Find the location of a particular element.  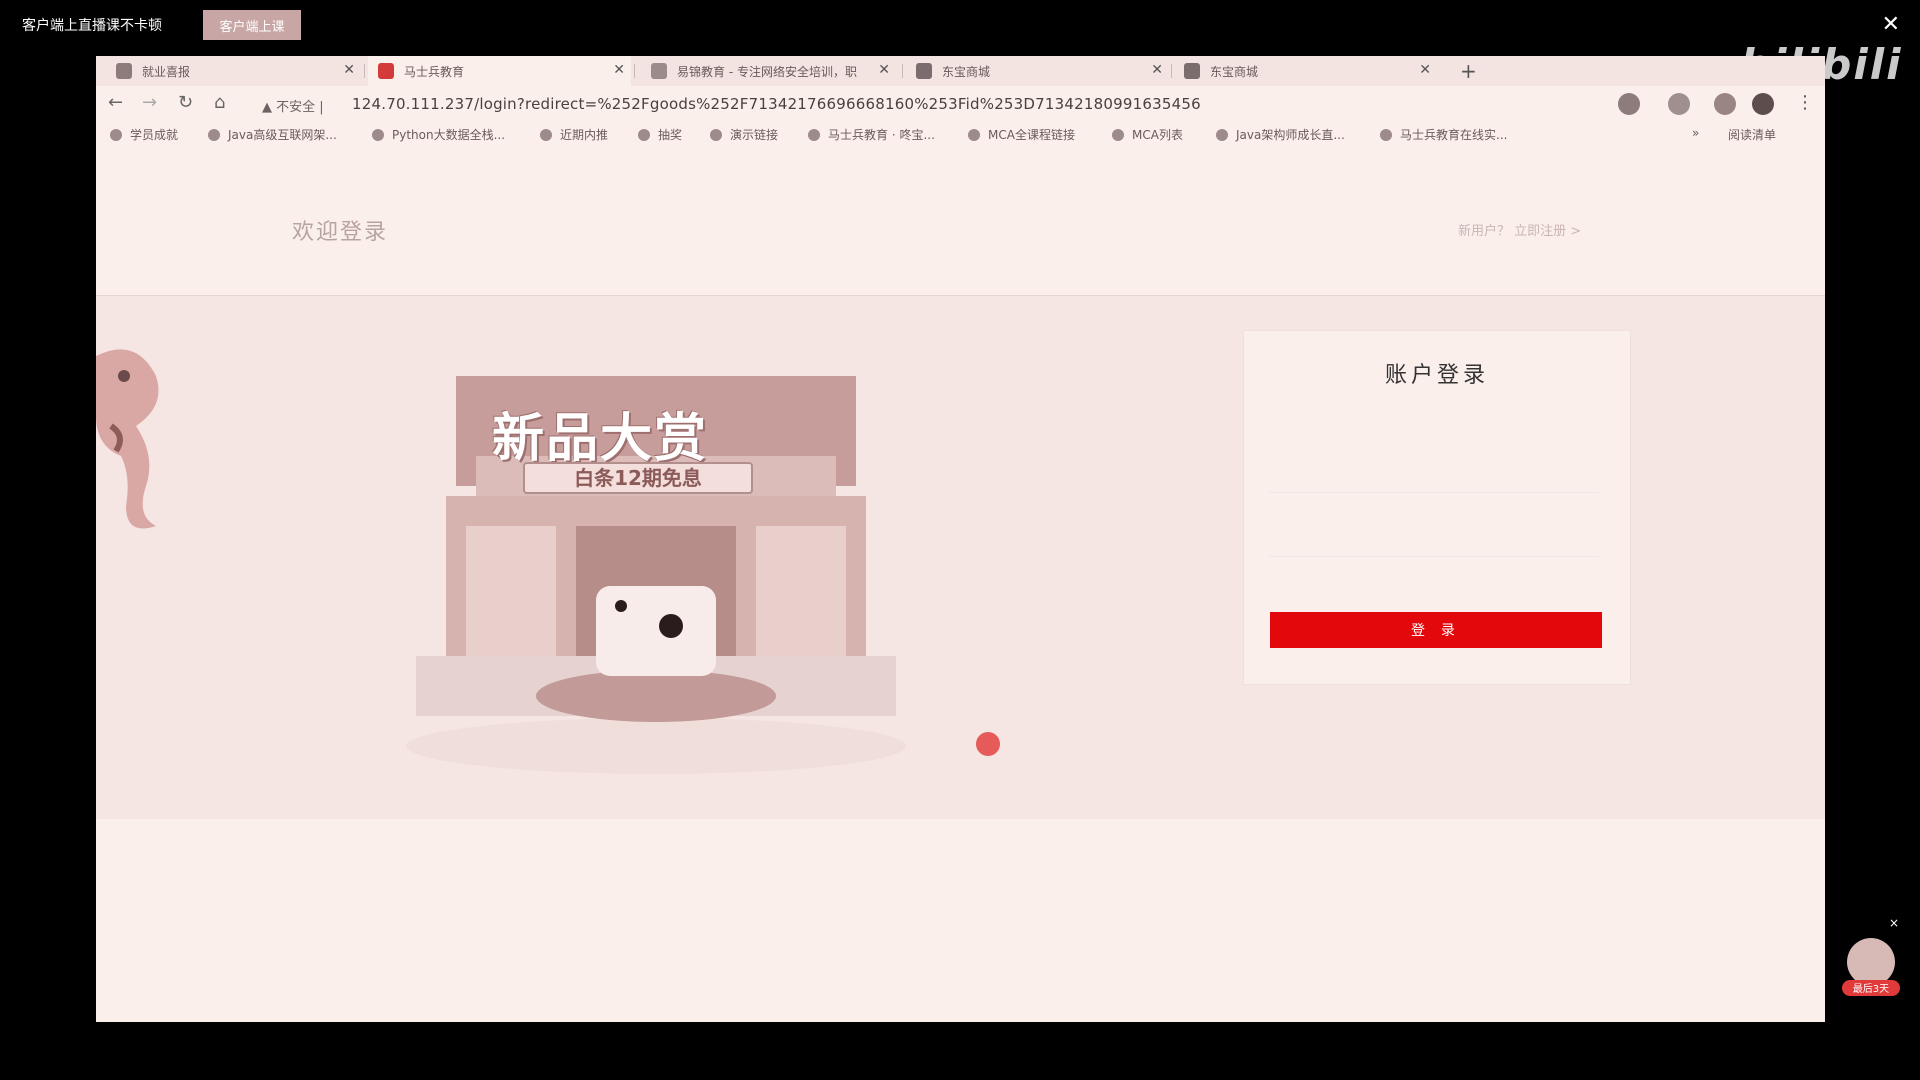

bookmark-label: MCA全课程链接 is located at coordinates (1031, 135).